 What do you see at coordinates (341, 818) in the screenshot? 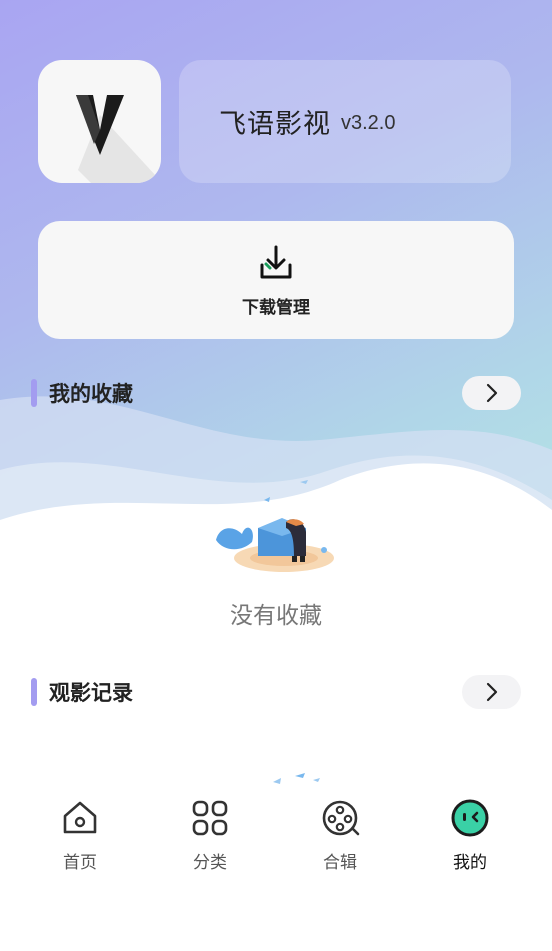
I see `film-reel-icon` at bounding box center [341, 818].